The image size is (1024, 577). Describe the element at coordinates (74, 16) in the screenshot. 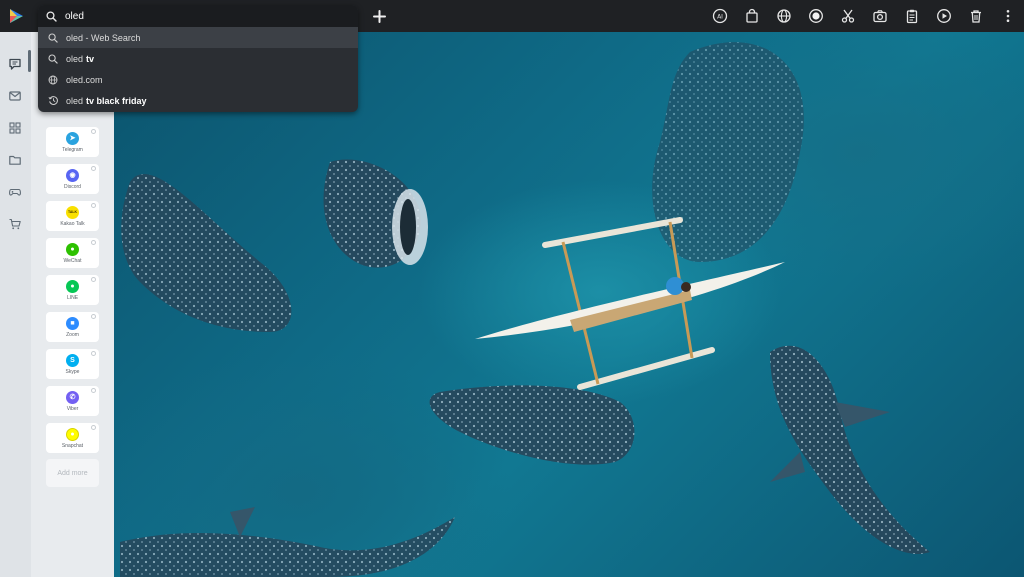

I see `address-bar-query: oled` at that location.